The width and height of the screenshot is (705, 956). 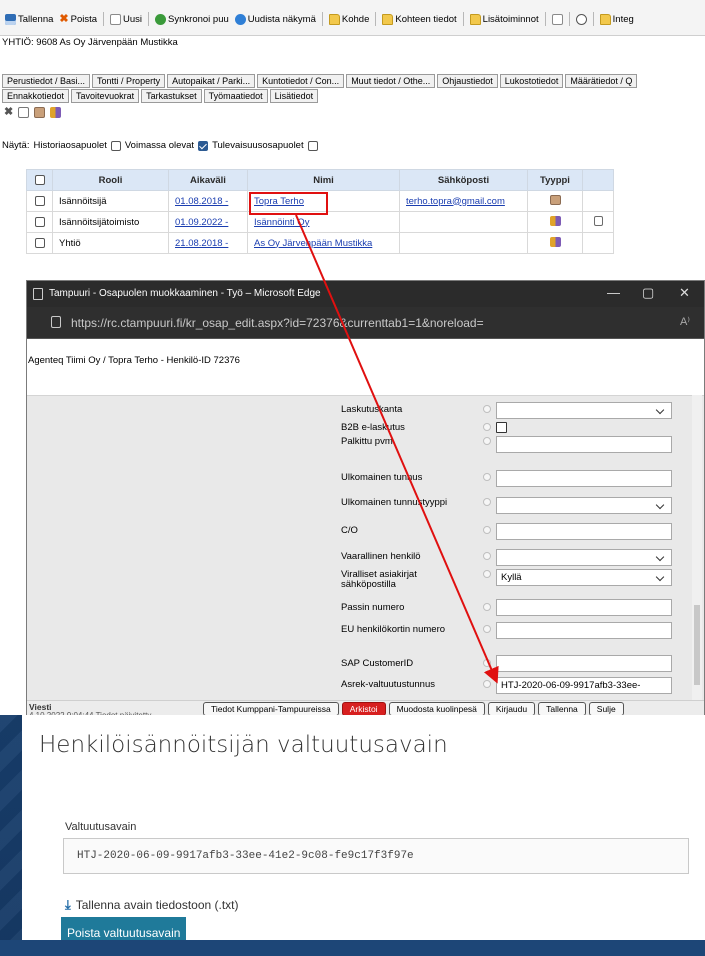 I want to click on arrow-line, so click(x=397, y=449).